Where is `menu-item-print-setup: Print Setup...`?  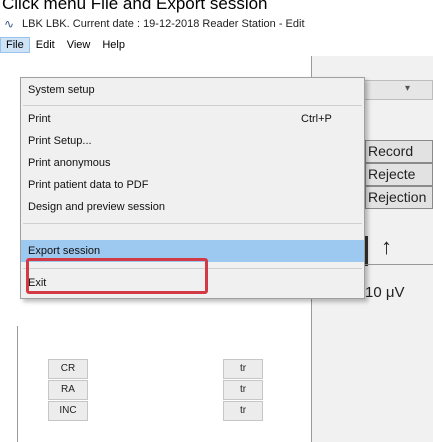
menu-item-print-setup: Print Setup... is located at coordinates (192, 141).